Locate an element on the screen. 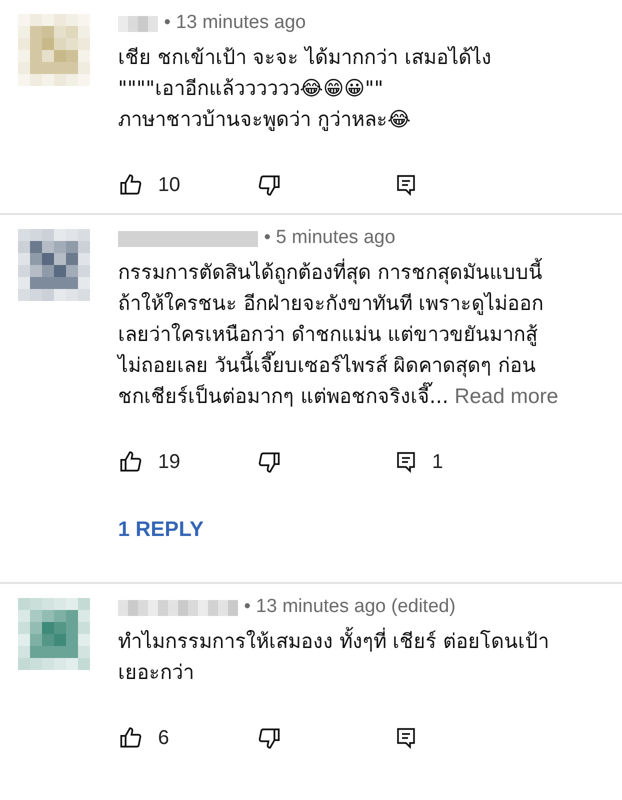 Image resolution: width=622 pixels, height=800 pixels. comment-time: • 13 minutes ago (edited) is located at coordinates (350, 607).